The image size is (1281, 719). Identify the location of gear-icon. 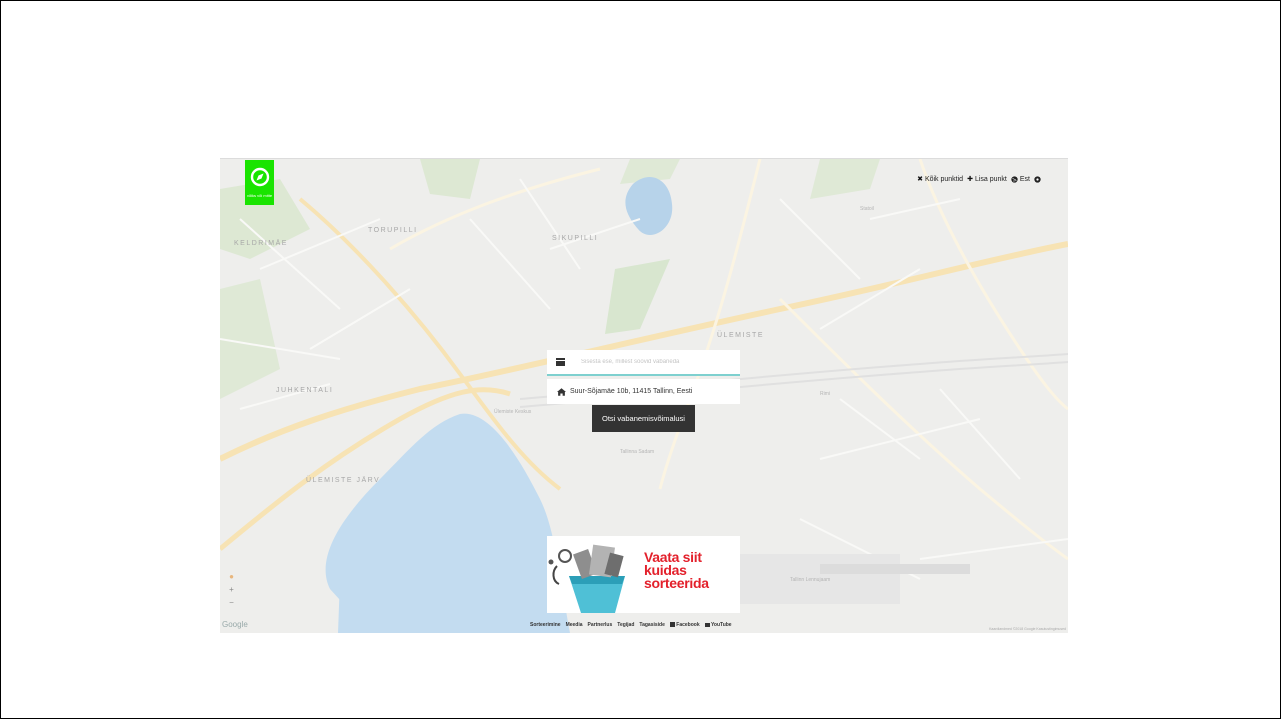
(1037, 179).